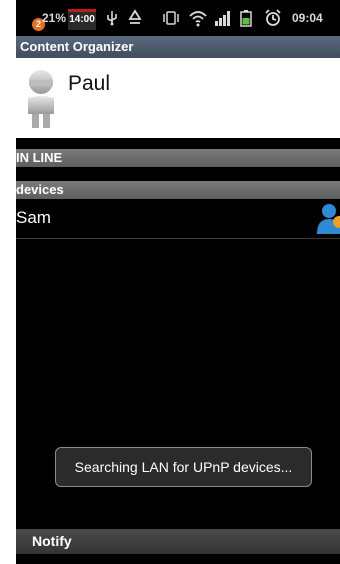 The image size is (340, 564). I want to click on battery-percent: 21%, so click(54, 18).